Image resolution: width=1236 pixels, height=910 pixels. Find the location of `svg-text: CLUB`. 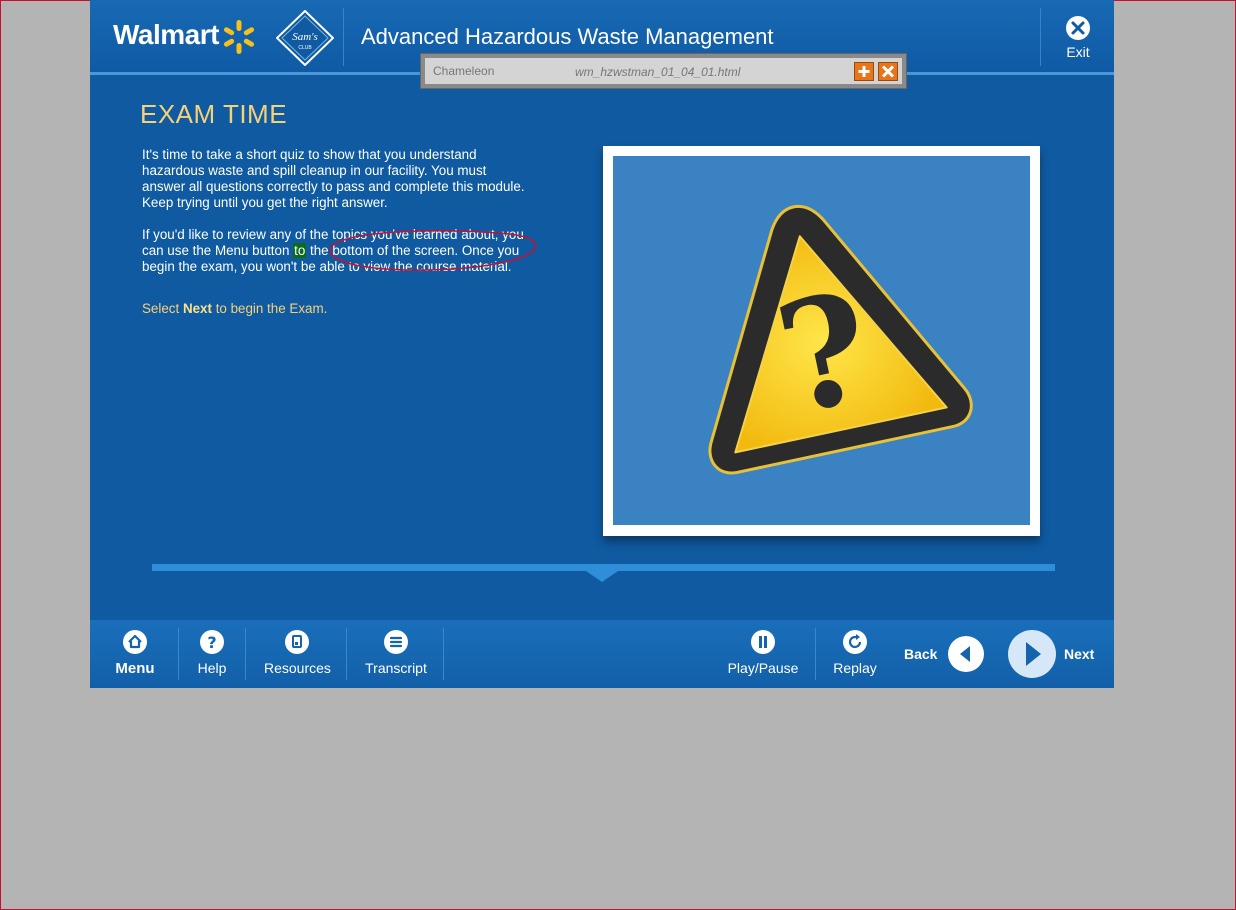

svg-text: CLUB is located at coordinates (305, 48).